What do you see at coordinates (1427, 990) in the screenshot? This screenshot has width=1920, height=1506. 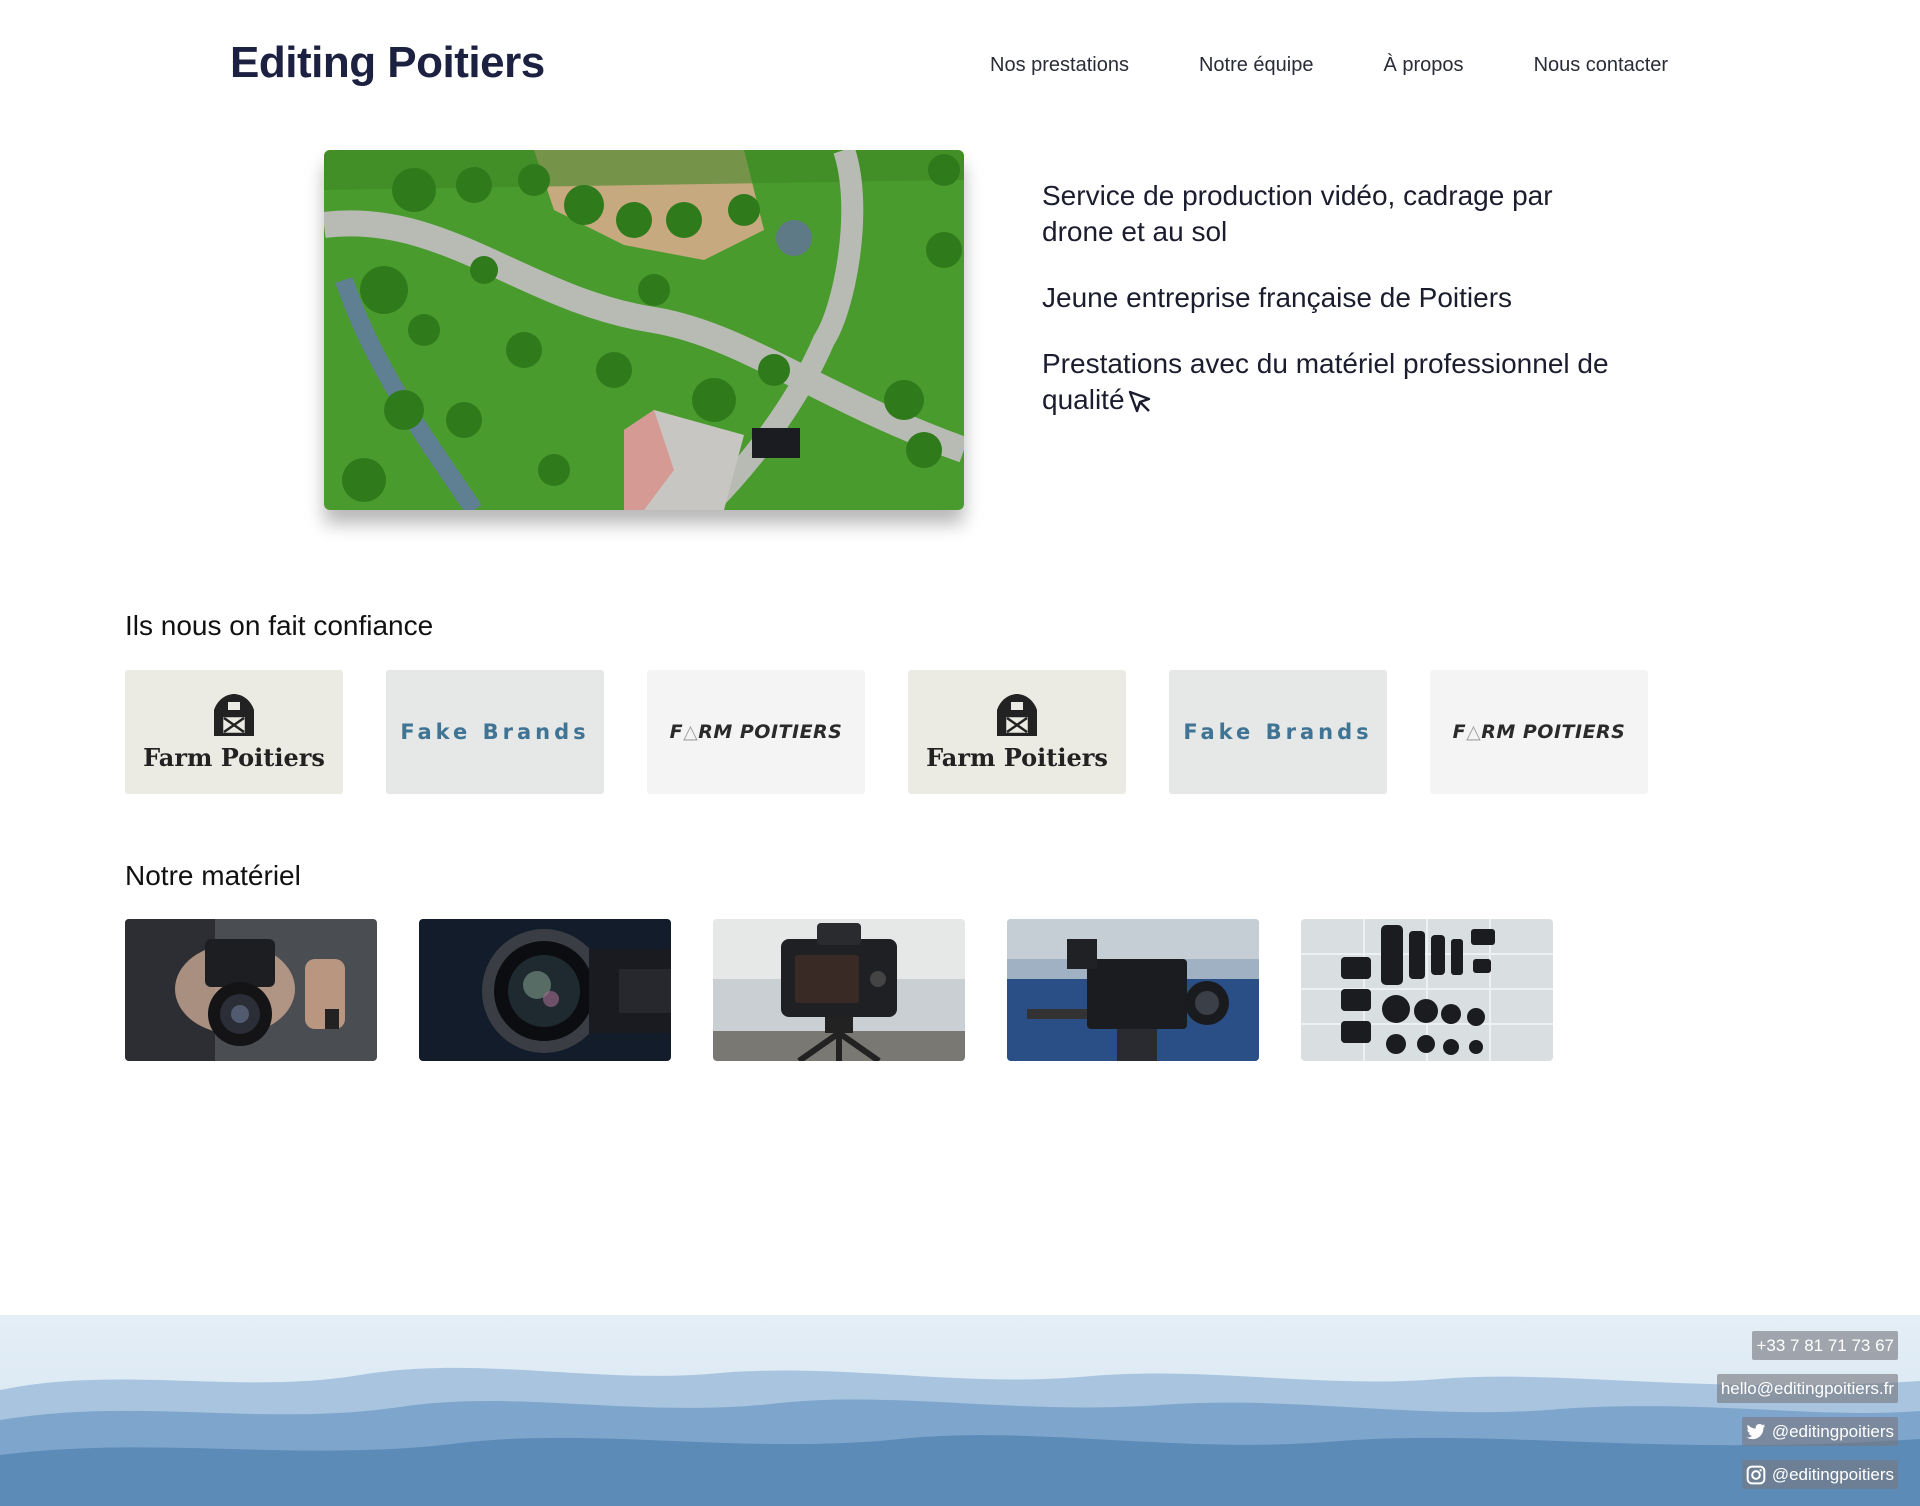 I see `photo-lens-collection` at bounding box center [1427, 990].